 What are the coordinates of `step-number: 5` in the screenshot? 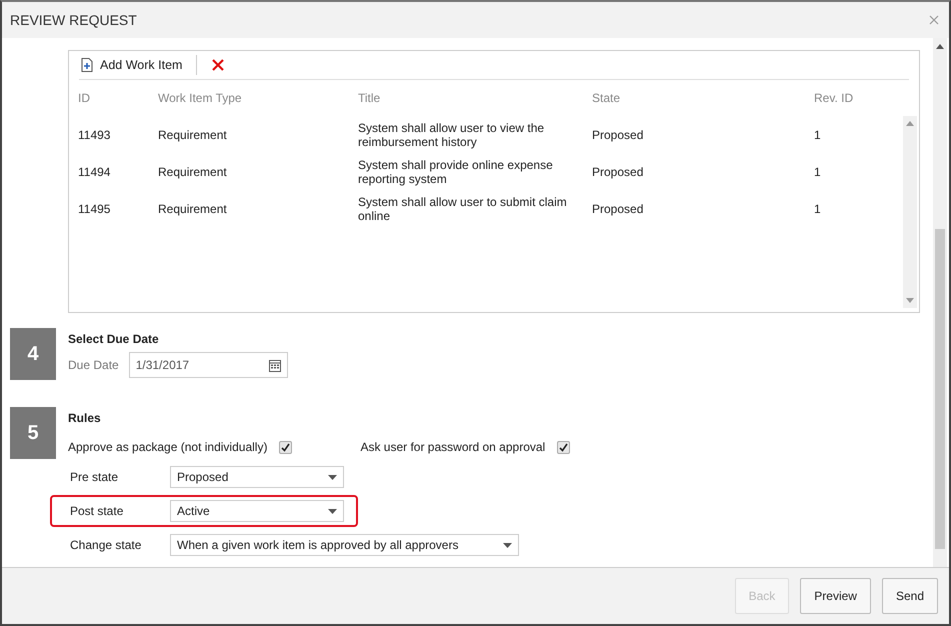 It's located at (33, 433).